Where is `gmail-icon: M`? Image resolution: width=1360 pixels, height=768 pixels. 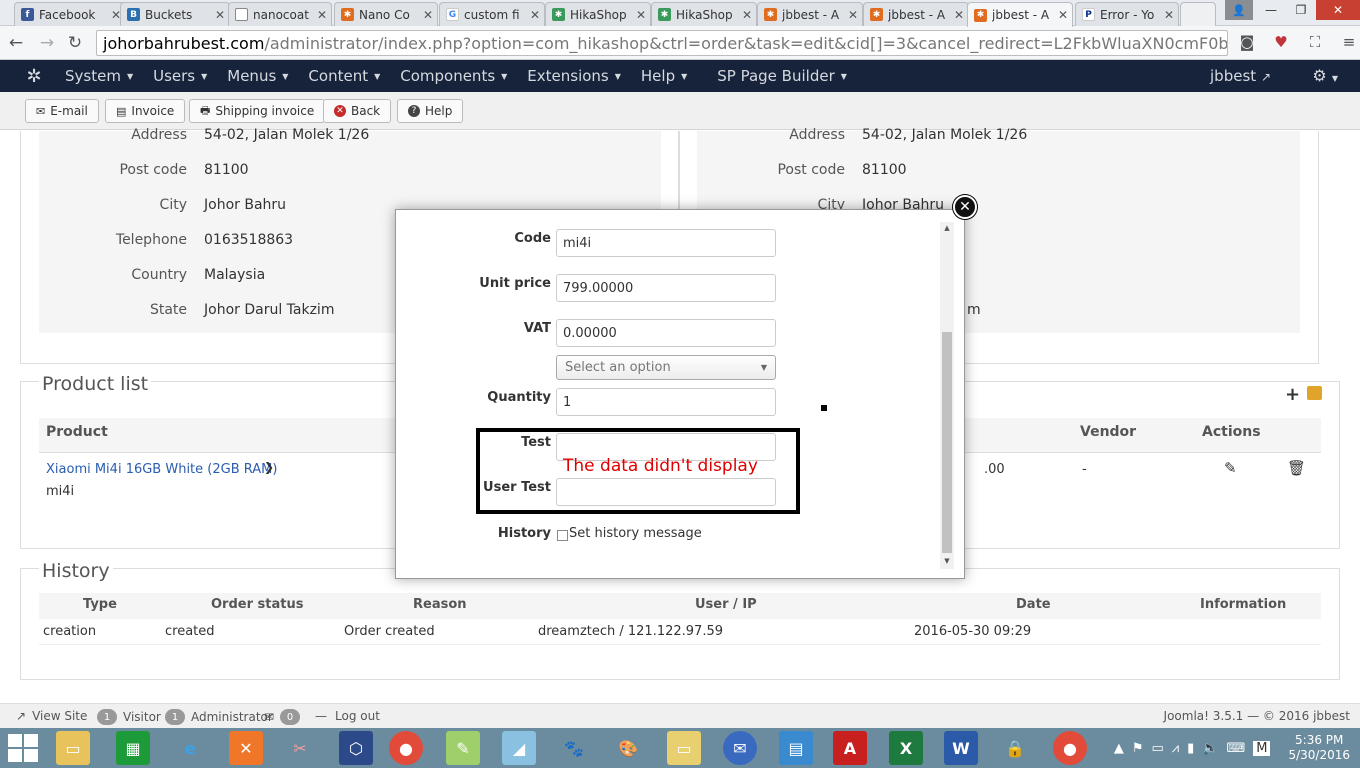 gmail-icon: M is located at coordinates (1262, 748).